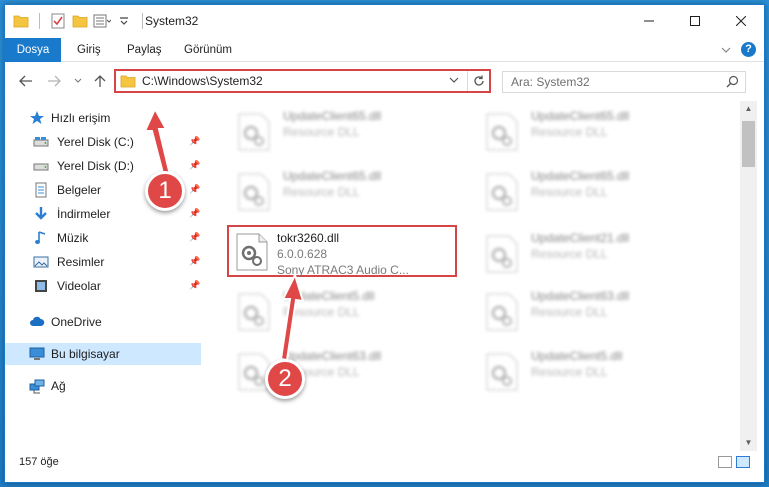 This screenshot has width=769, height=487. What do you see at coordinates (103, 354) in the screenshot?
I see `sidebar-item-this-pc: Bu bilgisayar` at bounding box center [103, 354].